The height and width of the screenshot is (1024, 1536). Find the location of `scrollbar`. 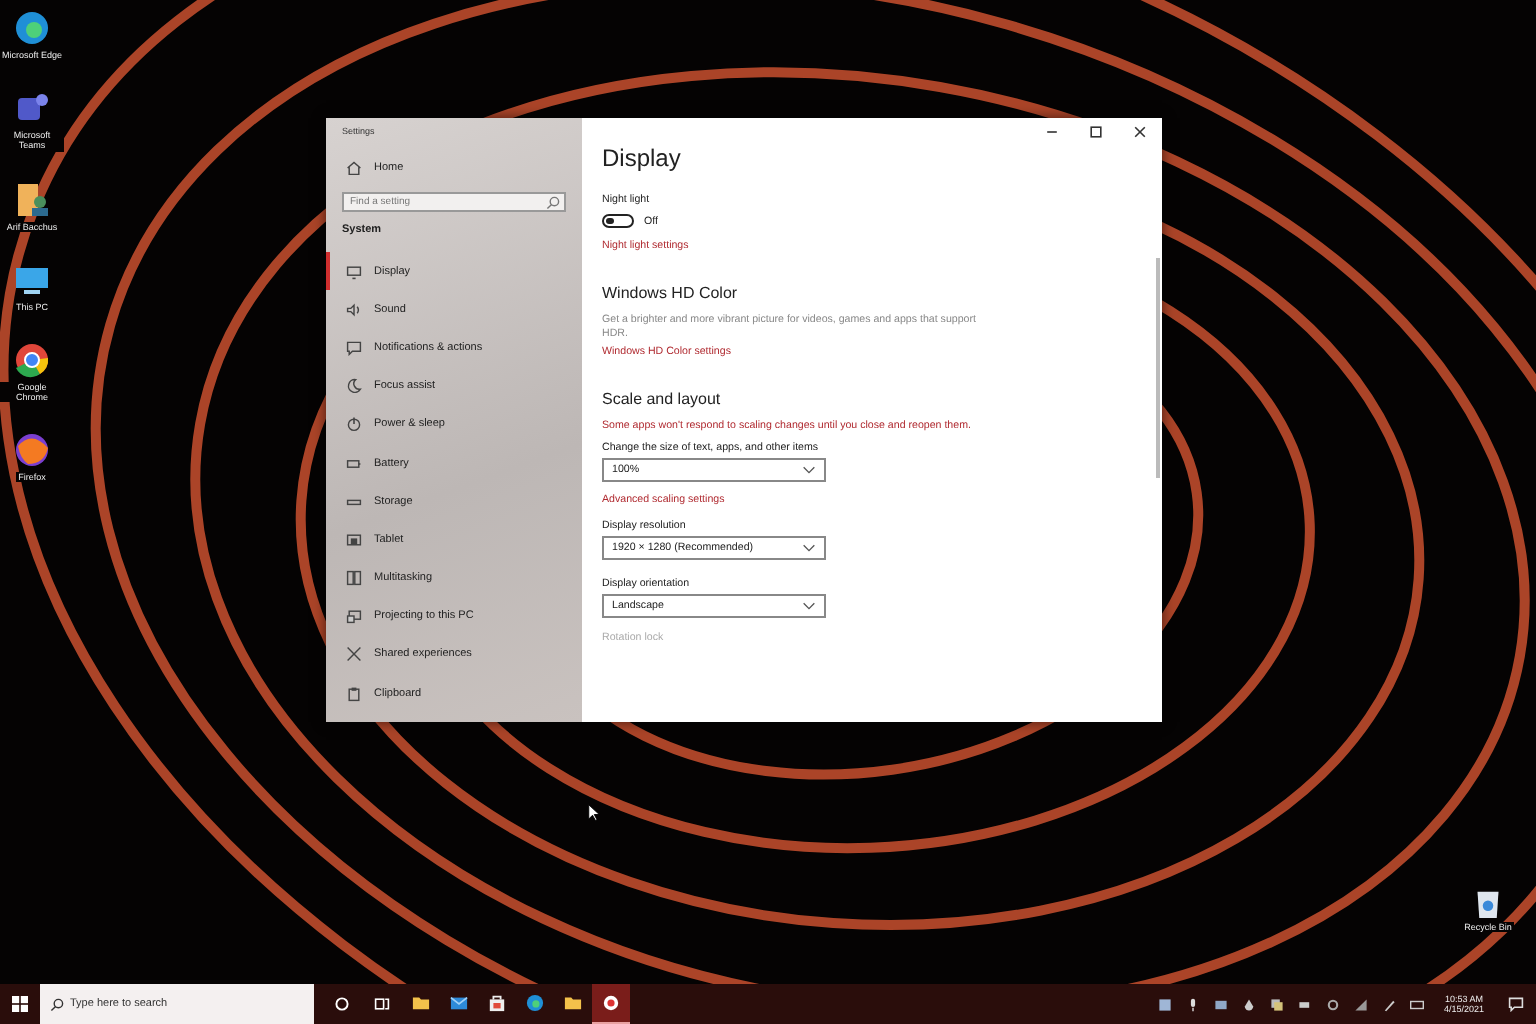

scrollbar is located at coordinates (1158, 368).